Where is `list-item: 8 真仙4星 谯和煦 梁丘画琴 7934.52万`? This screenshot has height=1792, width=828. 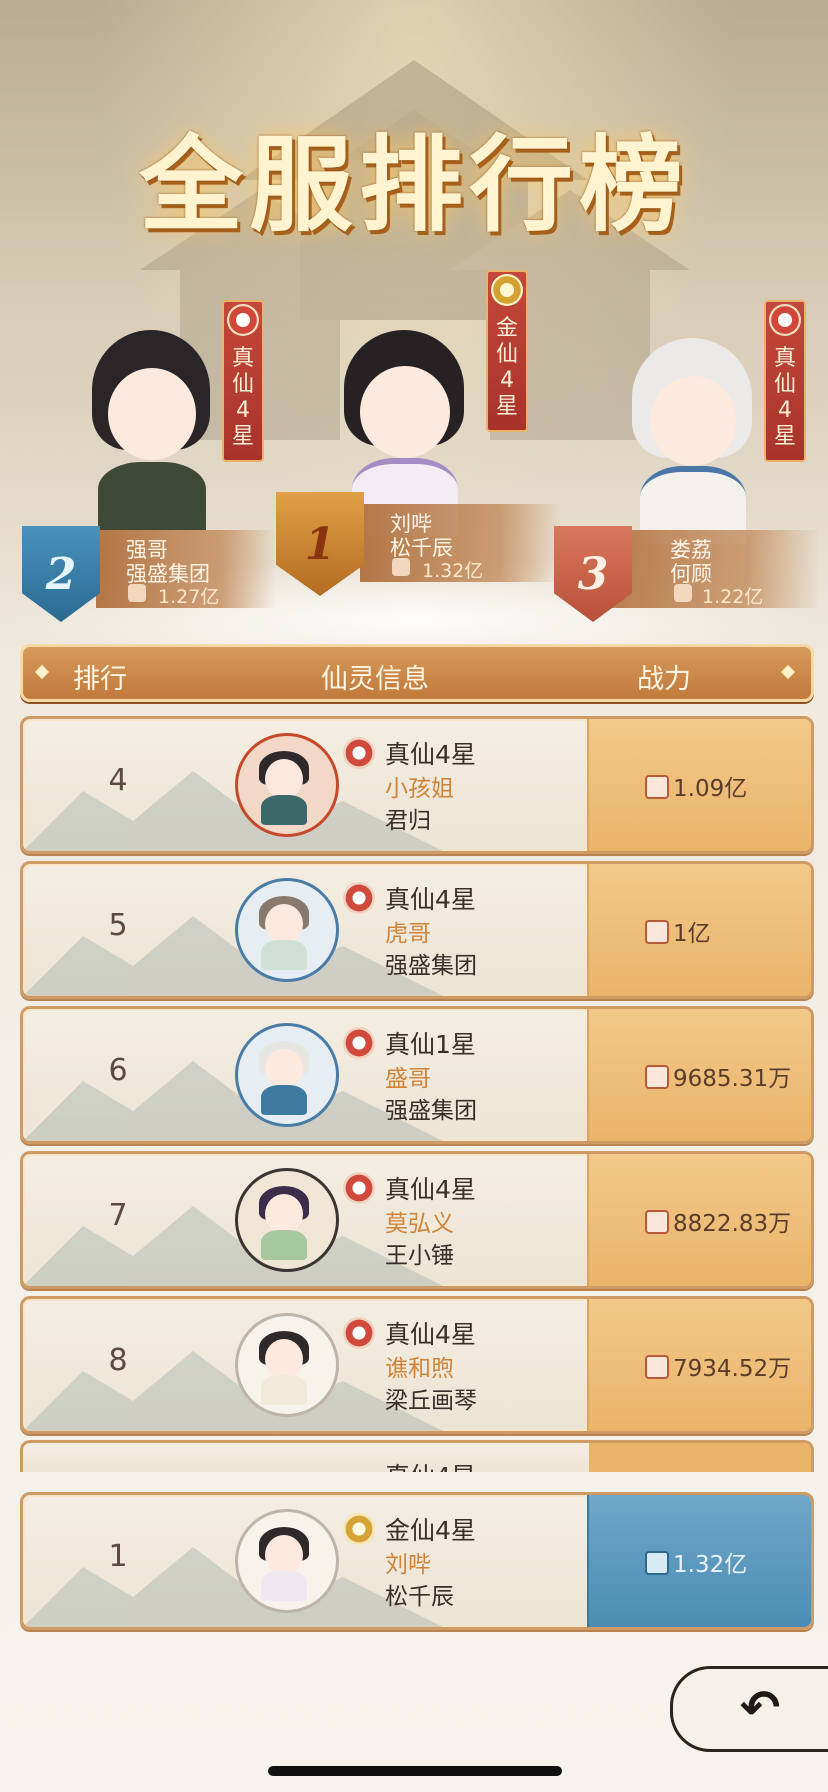
list-item: 8 真仙4星 谯和煦 梁丘画琴 7934.52万 is located at coordinates (417, 1365).